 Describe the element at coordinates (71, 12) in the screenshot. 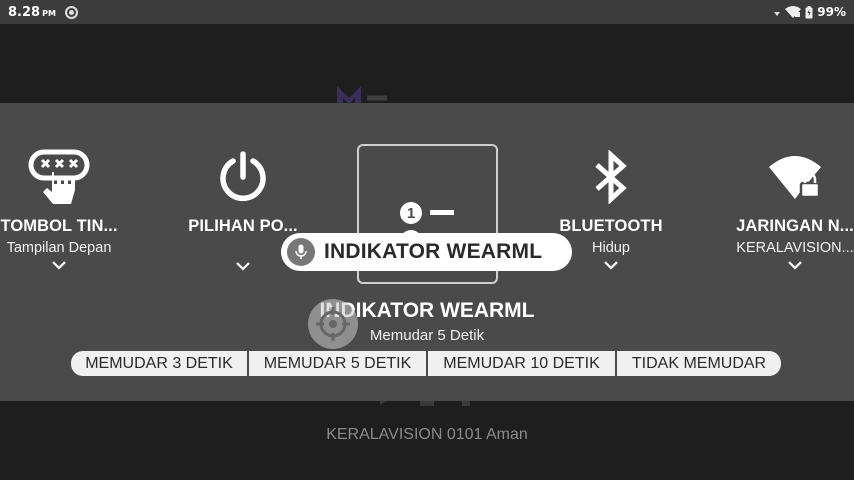

I see `notification-app-icon` at that location.